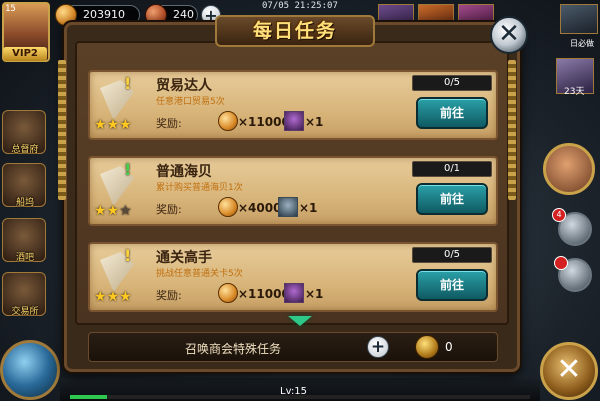 Image resolution: width=600 pixels, height=401 pixels. I want to click on player-level: 15, so click(10, 9).